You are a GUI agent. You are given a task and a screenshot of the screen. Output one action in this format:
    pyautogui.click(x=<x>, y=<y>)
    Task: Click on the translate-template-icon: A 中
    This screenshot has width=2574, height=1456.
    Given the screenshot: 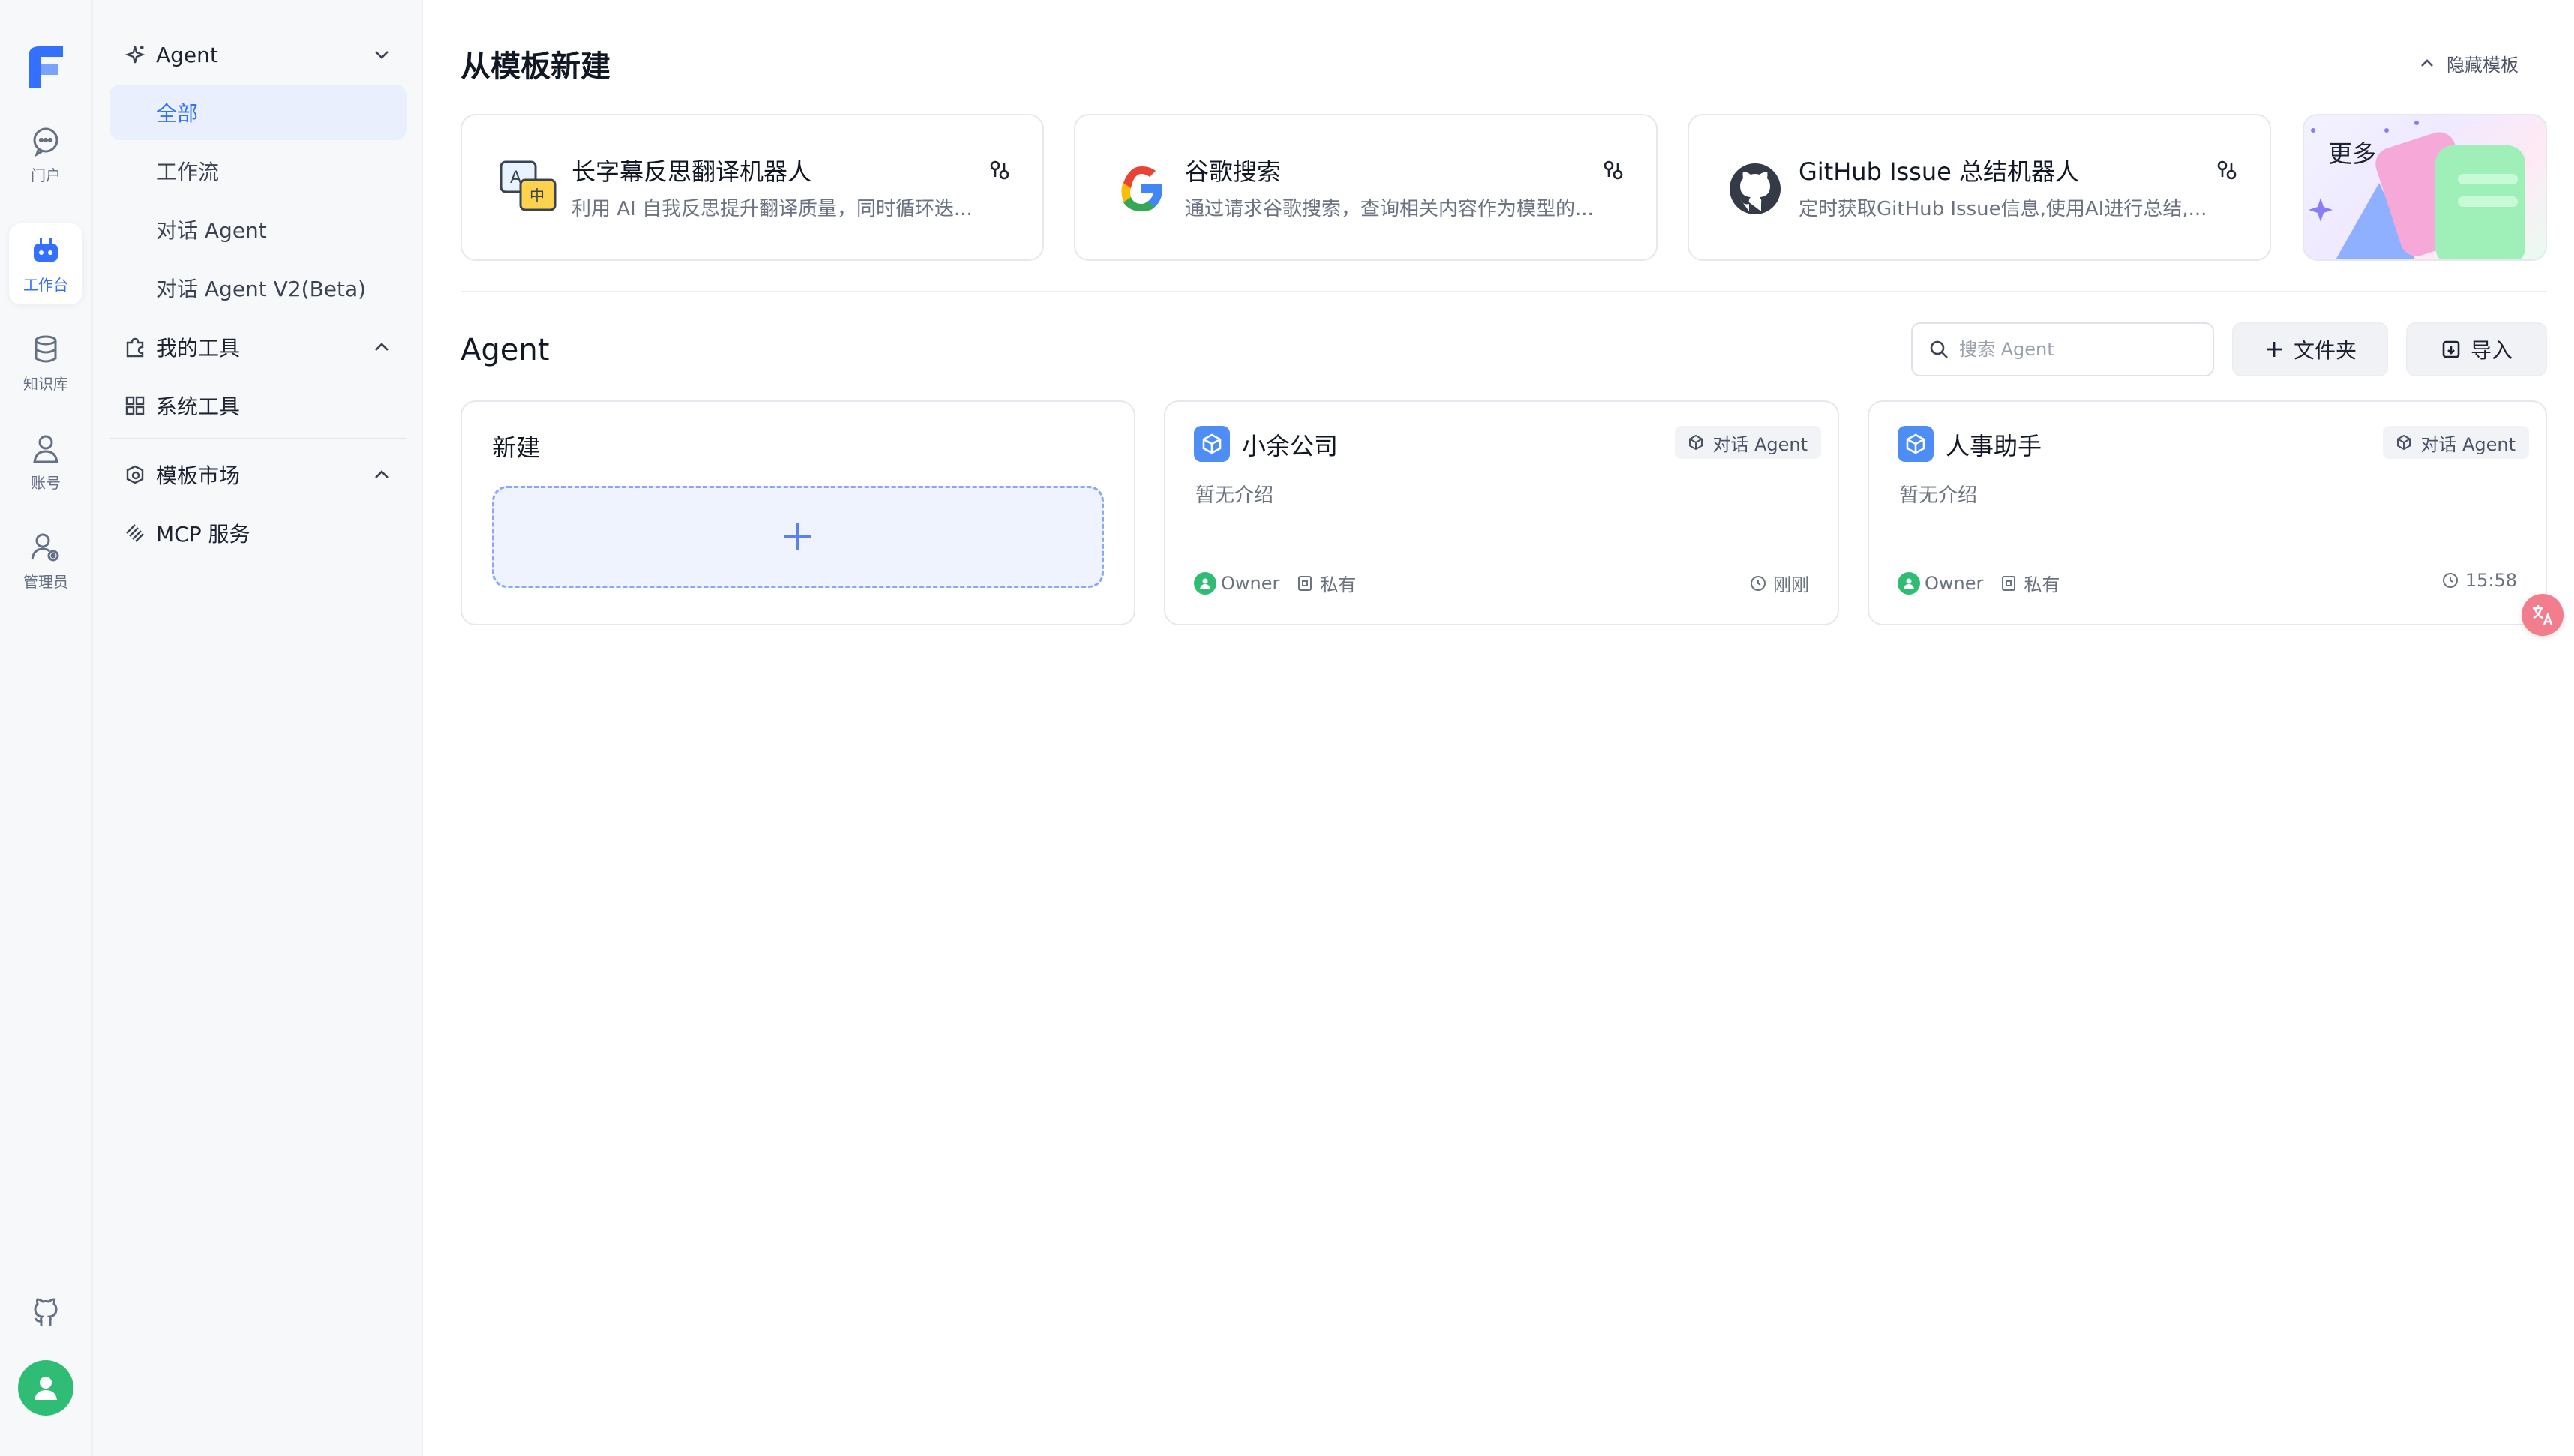 What is the action you would take?
    pyautogui.click(x=528, y=185)
    